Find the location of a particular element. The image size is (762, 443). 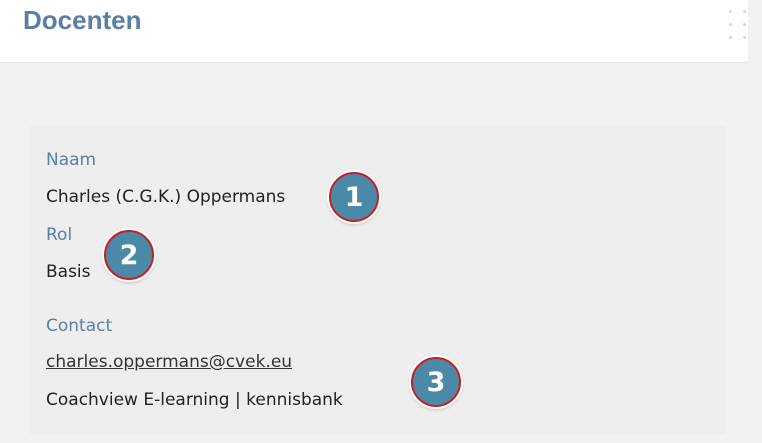

role-label: Rol is located at coordinates (59, 235).